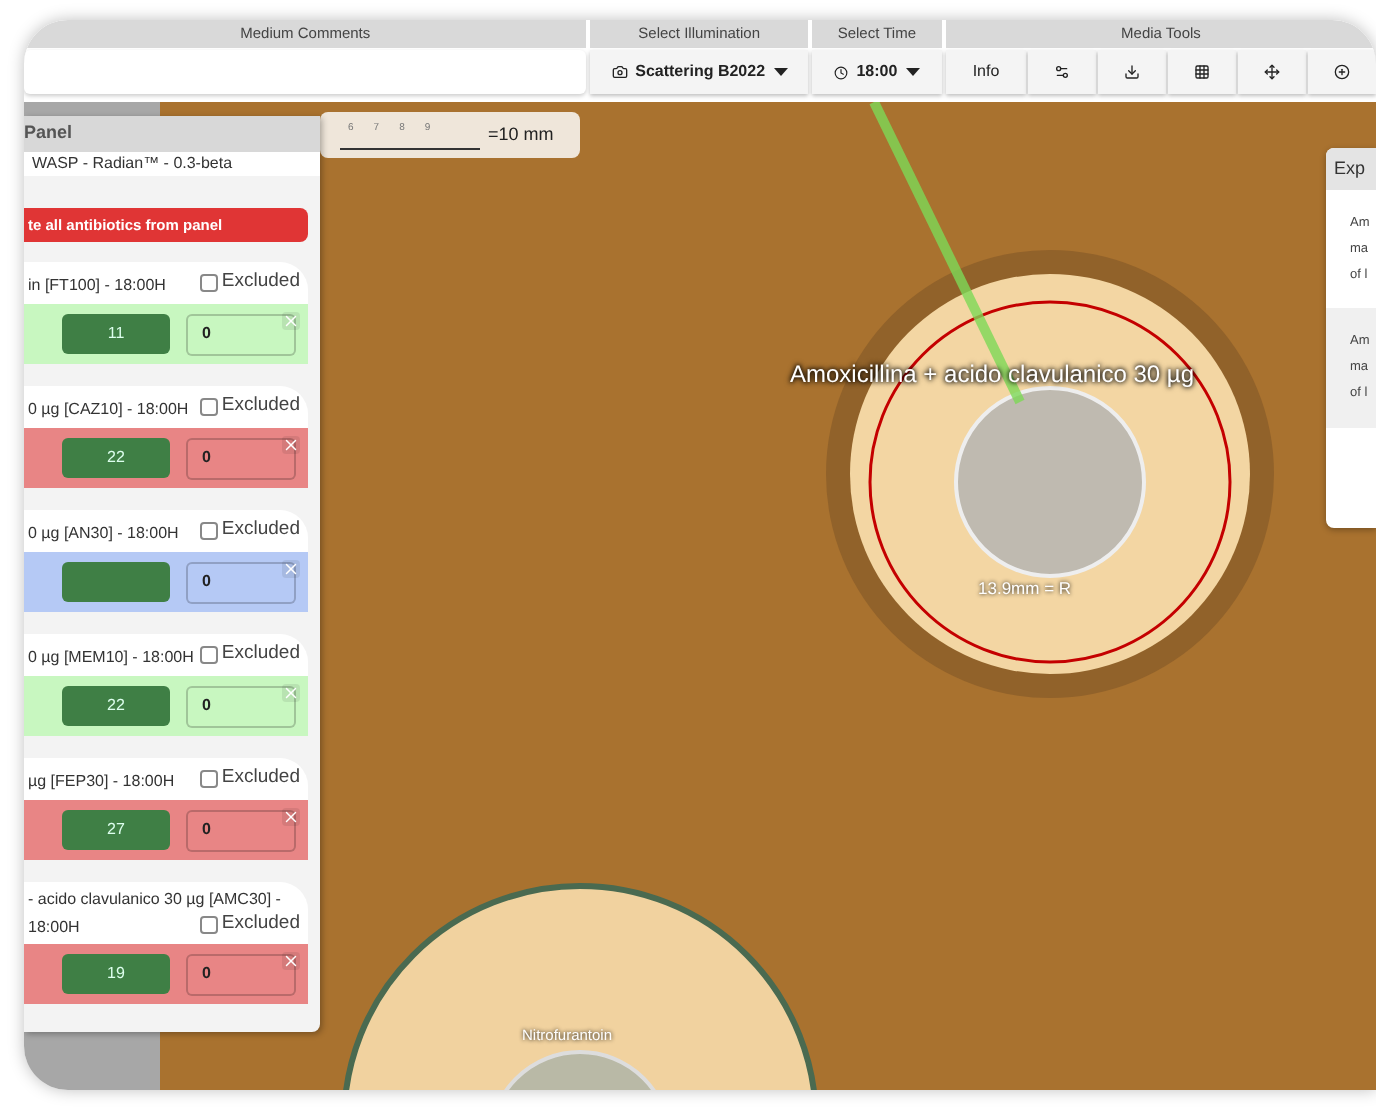 The image size is (1376, 1120). I want to click on download-icon, so click(1132, 72).